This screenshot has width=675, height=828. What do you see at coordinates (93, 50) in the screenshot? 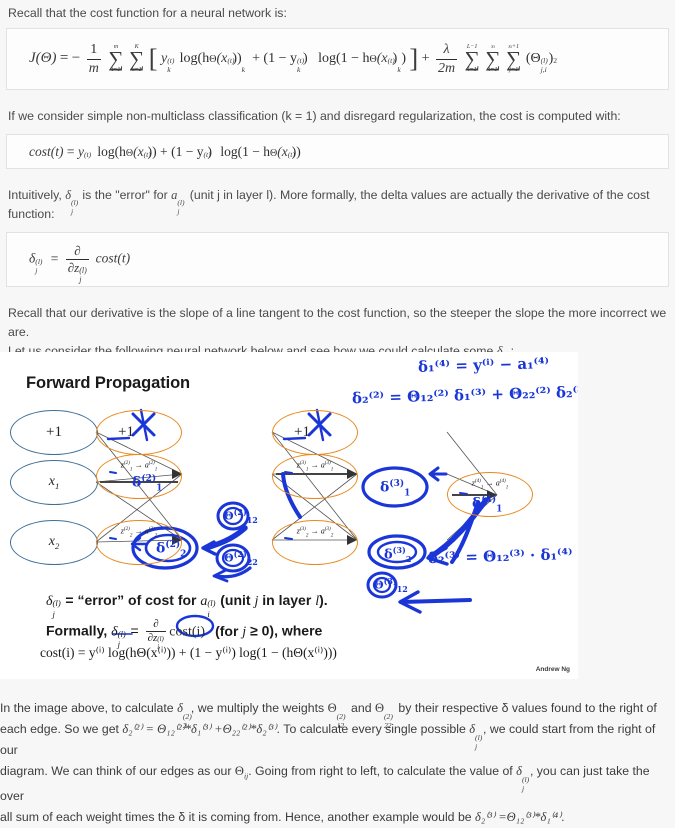
I see `cf-frac-num: 1` at bounding box center [93, 50].